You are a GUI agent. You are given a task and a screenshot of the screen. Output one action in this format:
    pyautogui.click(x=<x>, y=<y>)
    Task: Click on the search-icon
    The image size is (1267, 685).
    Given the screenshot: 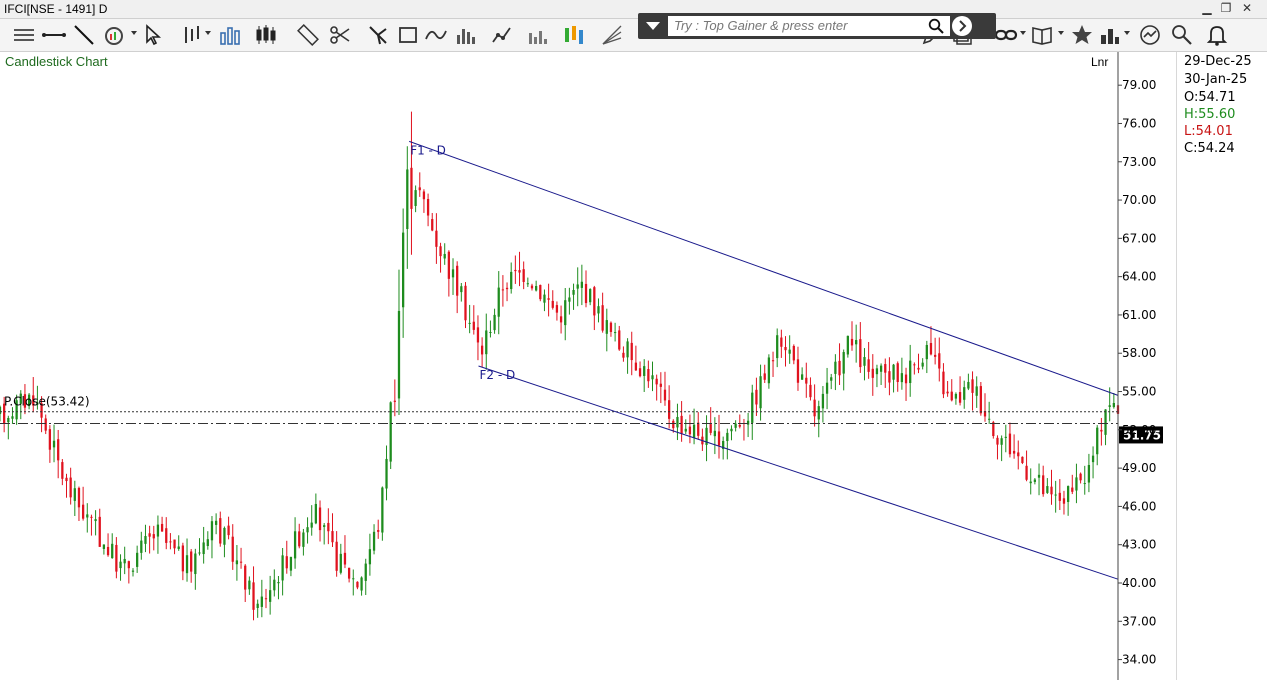 What is the action you would take?
    pyautogui.click(x=936, y=26)
    